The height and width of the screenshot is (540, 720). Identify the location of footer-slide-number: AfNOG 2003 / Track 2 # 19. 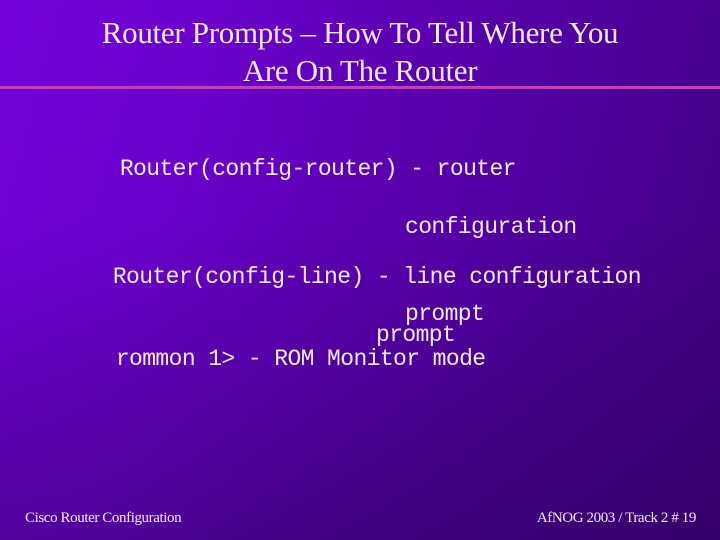
(616, 518).